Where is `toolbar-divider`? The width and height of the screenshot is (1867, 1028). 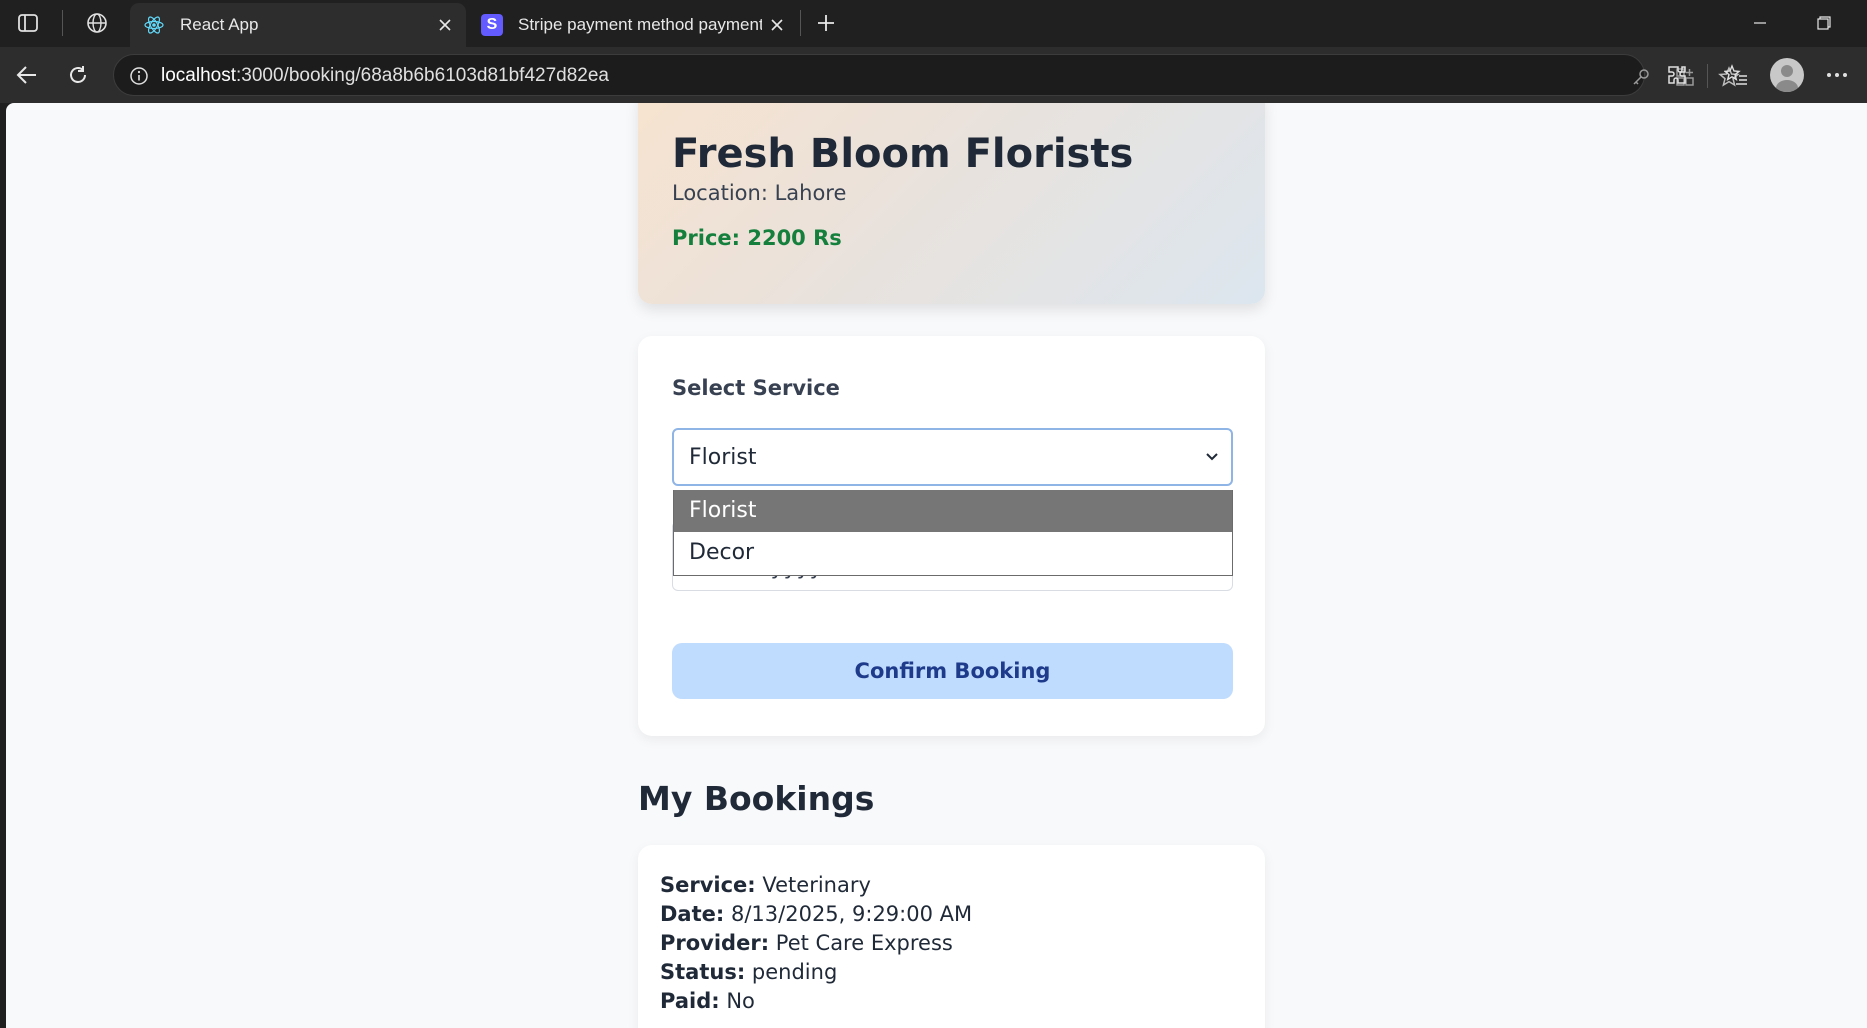 toolbar-divider is located at coordinates (1707, 76).